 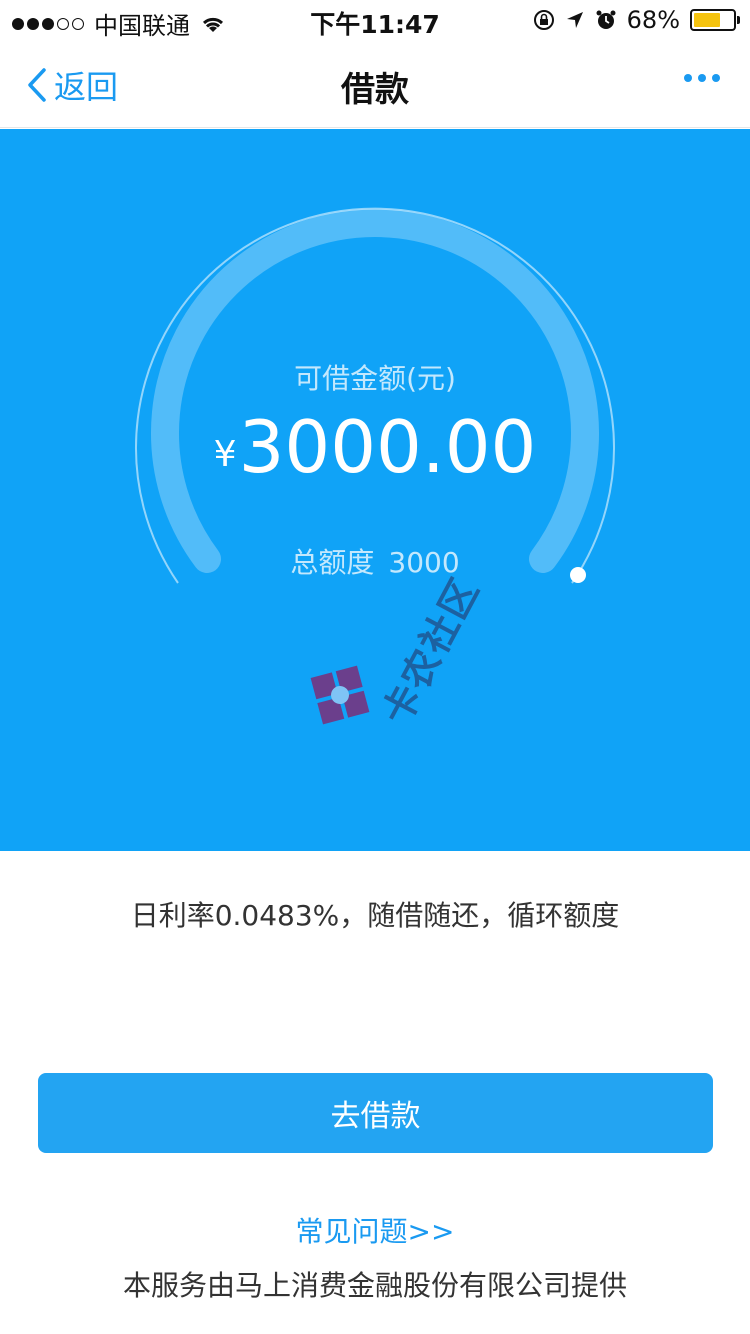 I want to click on alarm-icon, so click(x=606, y=19).